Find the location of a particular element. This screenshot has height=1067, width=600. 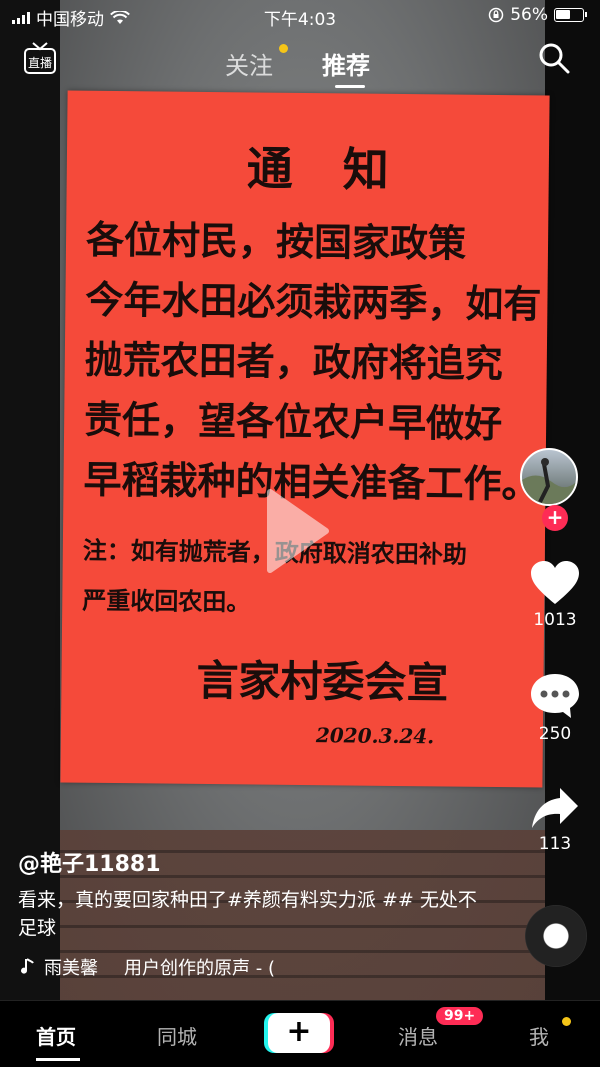

notice-note: 严重收回农田。 is located at coordinates (166, 601).